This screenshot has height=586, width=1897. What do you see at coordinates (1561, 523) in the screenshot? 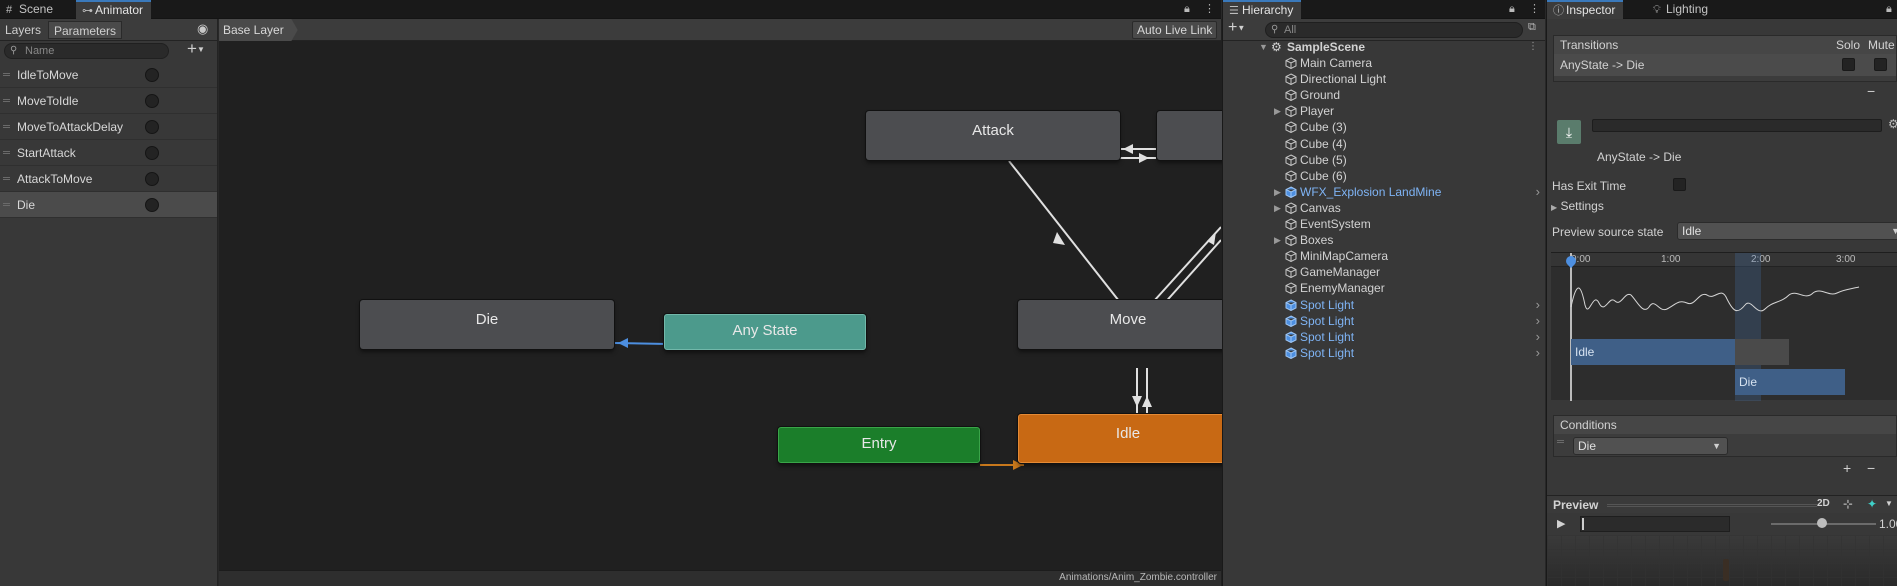
I see `play-button: ▶` at bounding box center [1561, 523].